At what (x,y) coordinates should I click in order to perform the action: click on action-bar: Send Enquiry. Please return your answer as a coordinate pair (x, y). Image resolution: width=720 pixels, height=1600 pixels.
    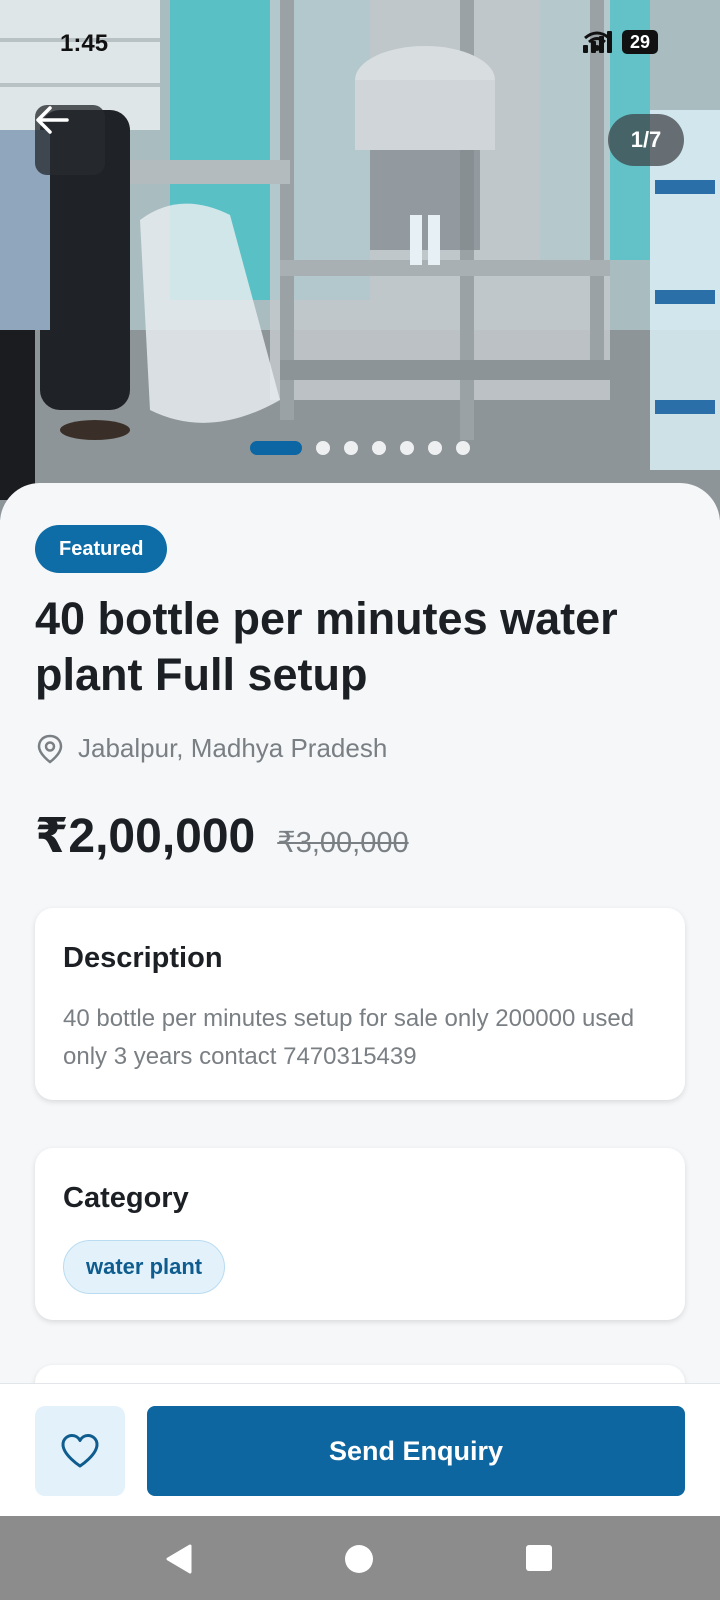
    Looking at the image, I should click on (360, 1449).